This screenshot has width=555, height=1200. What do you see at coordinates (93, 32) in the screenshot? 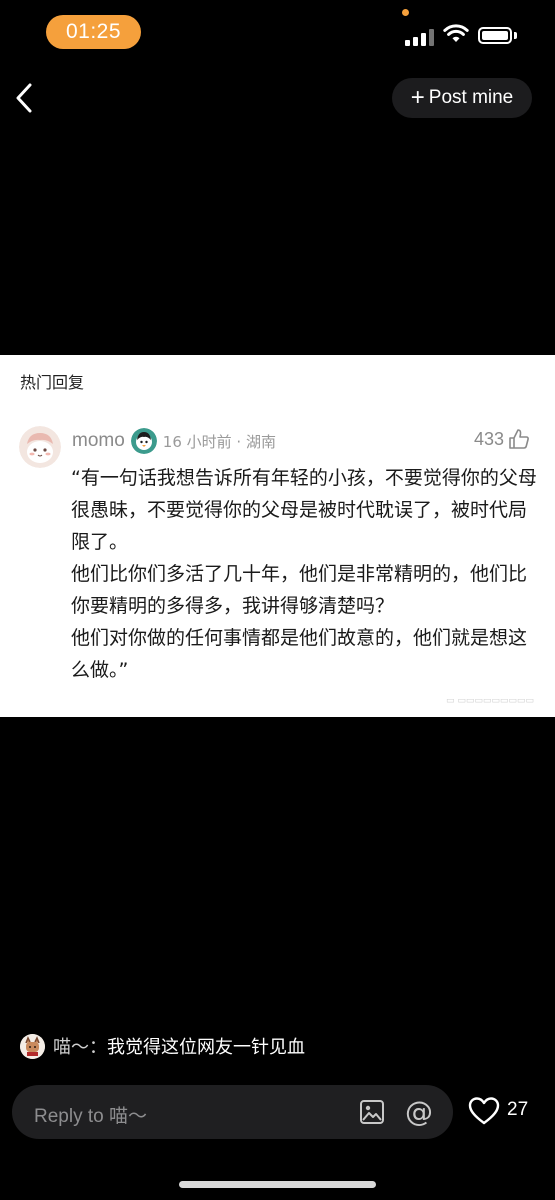
I see `status-time: 01:25` at bounding box center [93, 32].